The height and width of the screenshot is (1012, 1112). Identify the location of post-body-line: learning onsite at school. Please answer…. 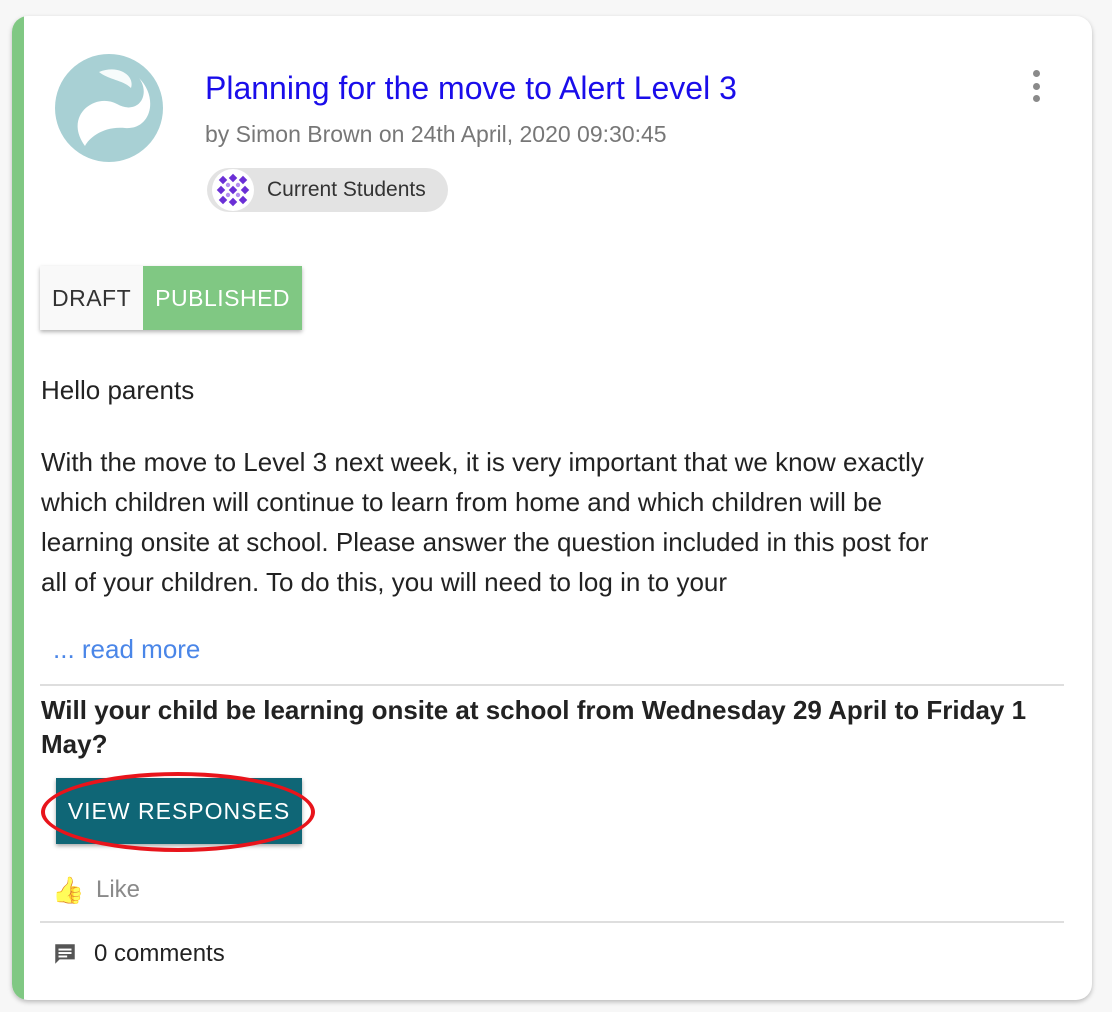
(485, 542).